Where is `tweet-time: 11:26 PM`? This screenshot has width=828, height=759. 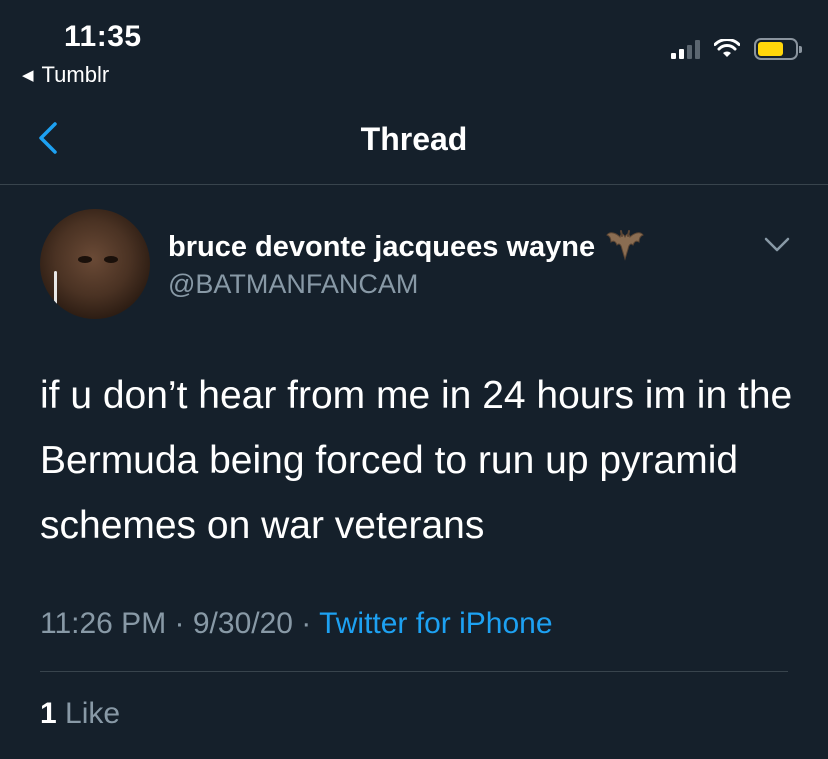 tweet-time: 11:26 PM is located at coordinates (103, 623).